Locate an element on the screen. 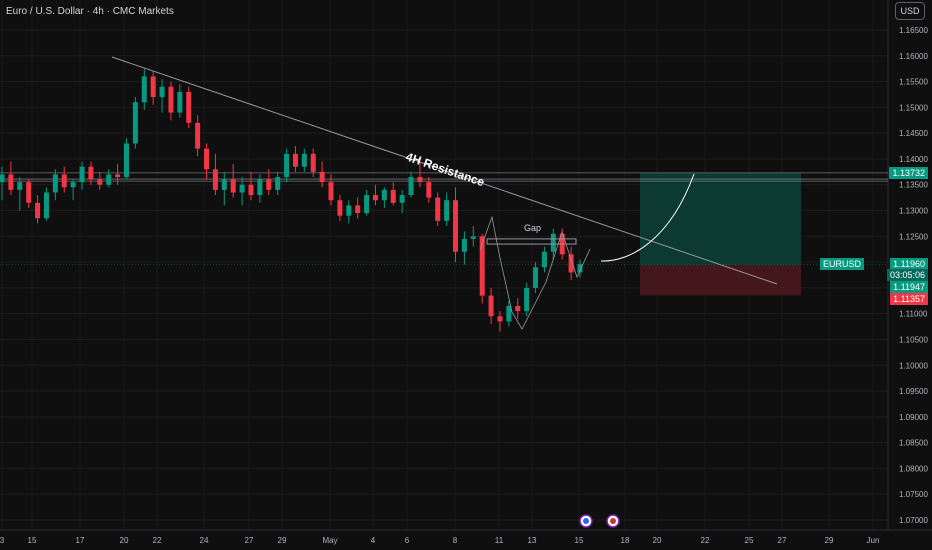 This screenshot has width=932, height=550. stop-zone is located at coordinates (720, 280).